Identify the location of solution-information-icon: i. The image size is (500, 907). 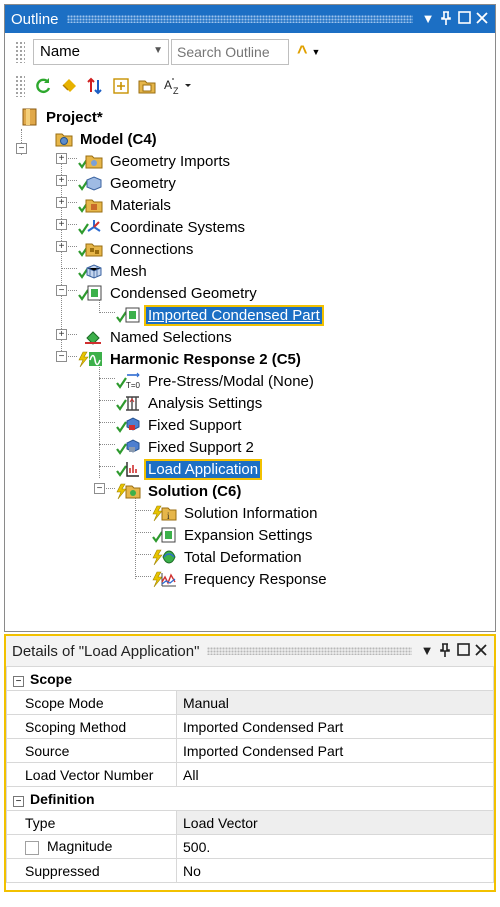
(164, 513).